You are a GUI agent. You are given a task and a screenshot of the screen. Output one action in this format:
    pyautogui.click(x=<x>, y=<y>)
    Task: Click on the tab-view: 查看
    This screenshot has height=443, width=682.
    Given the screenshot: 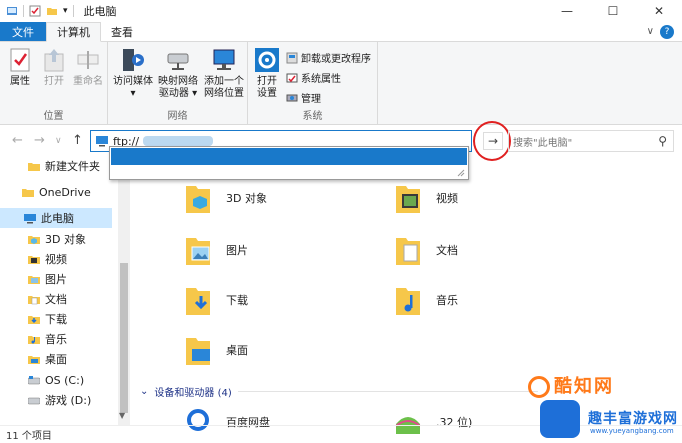 What is the action you would take?
    pyautogui.click(x=122, y=31)
    